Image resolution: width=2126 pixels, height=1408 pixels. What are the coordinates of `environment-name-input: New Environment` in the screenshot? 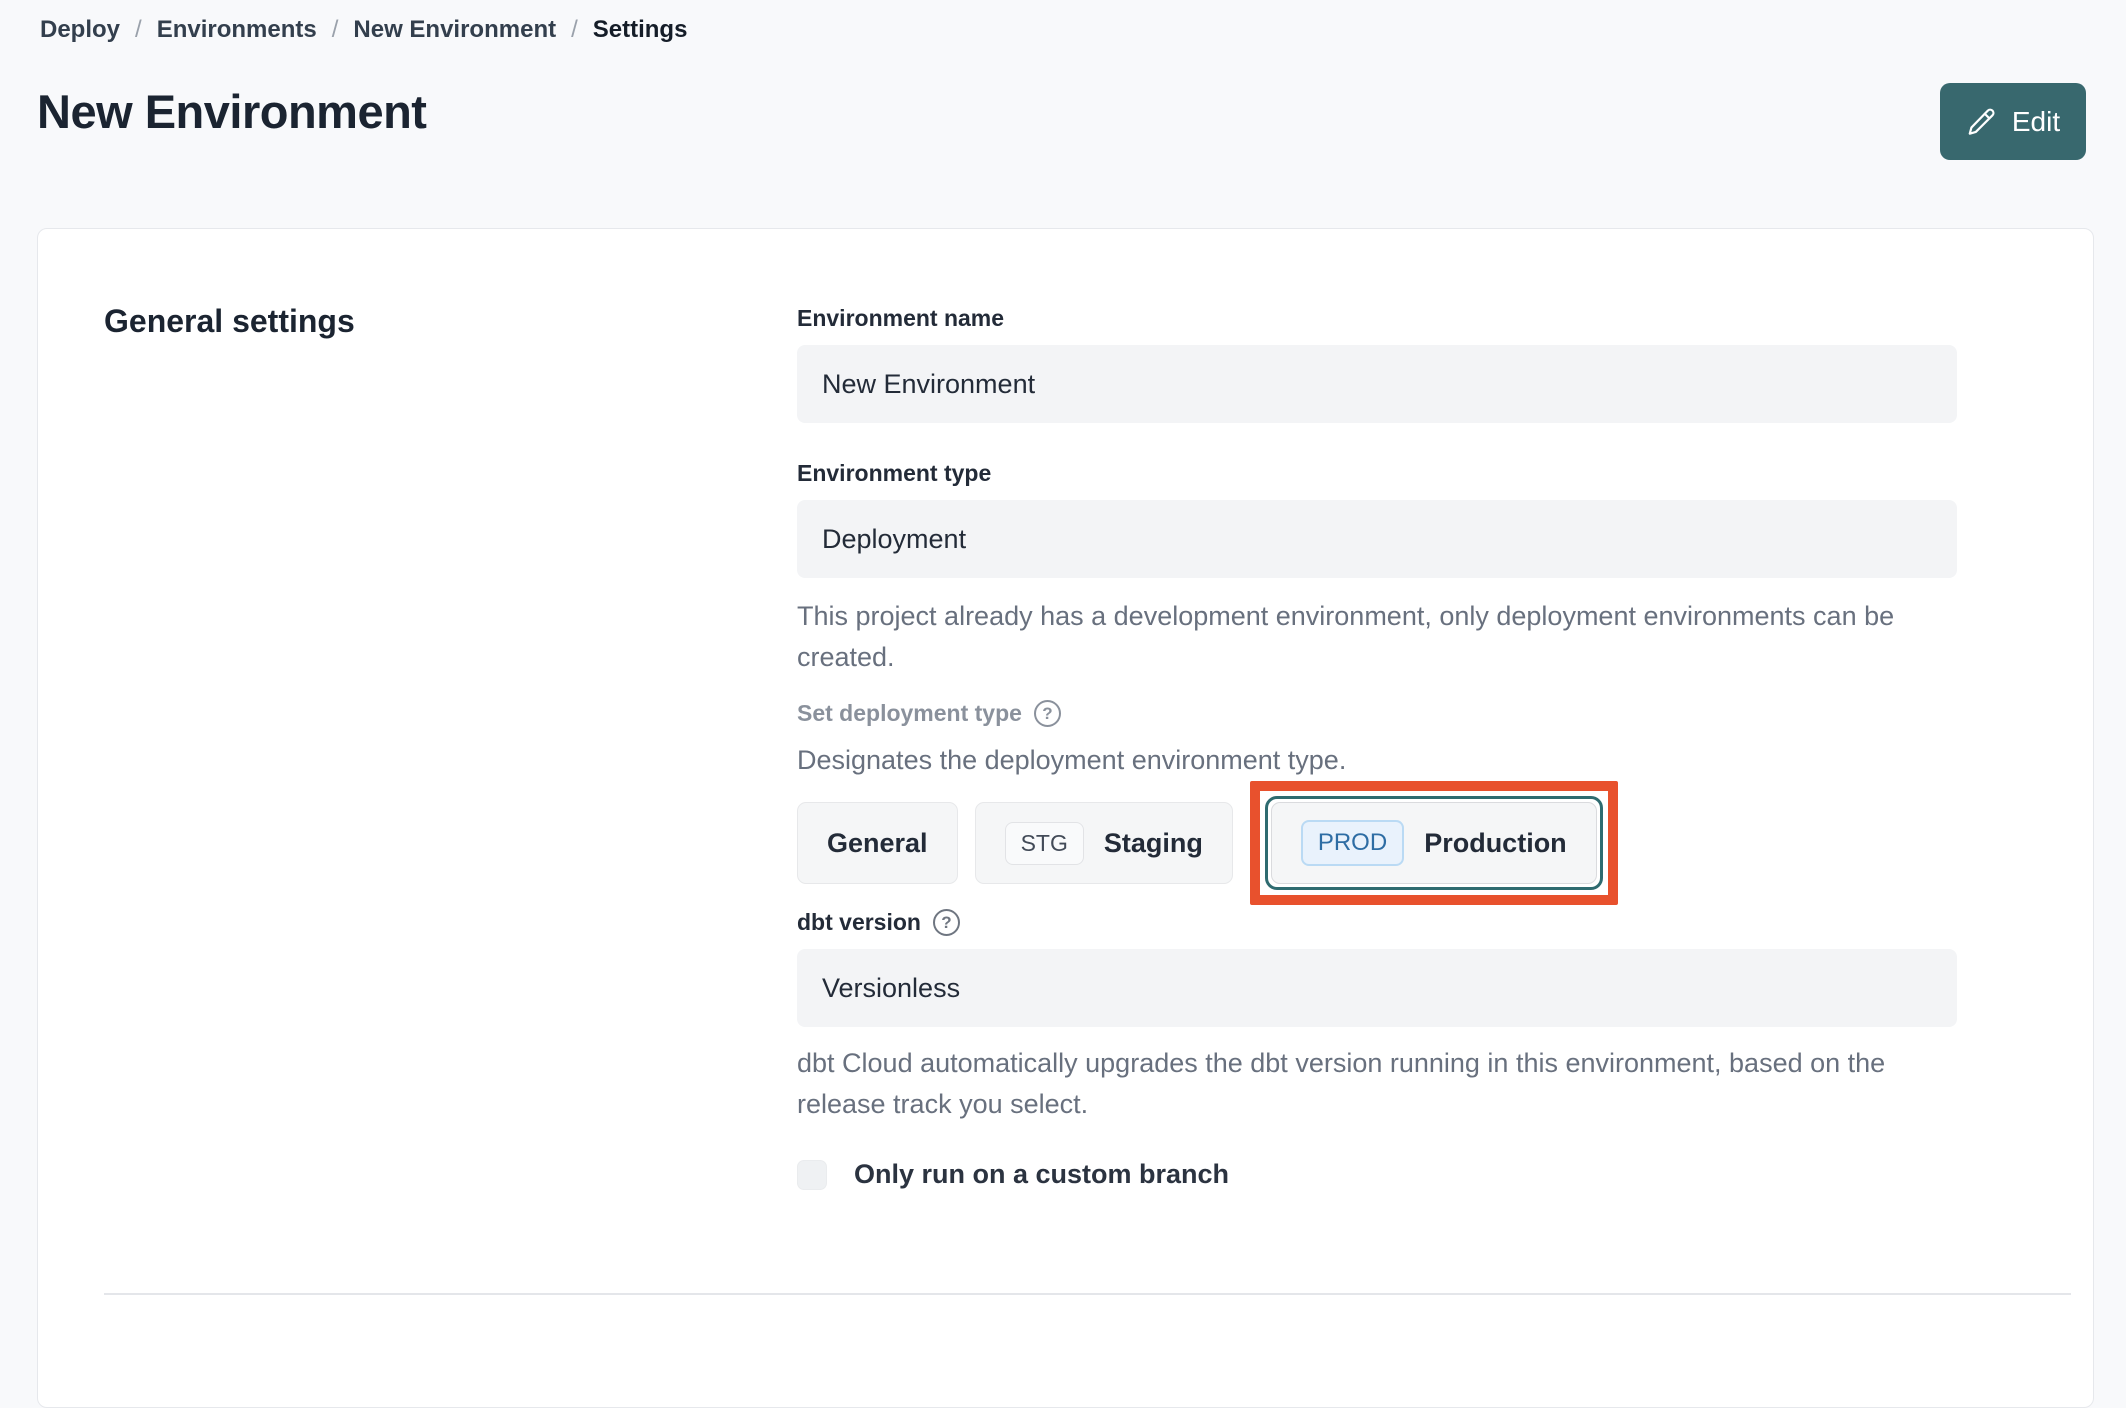 It's located at (1377, 384).